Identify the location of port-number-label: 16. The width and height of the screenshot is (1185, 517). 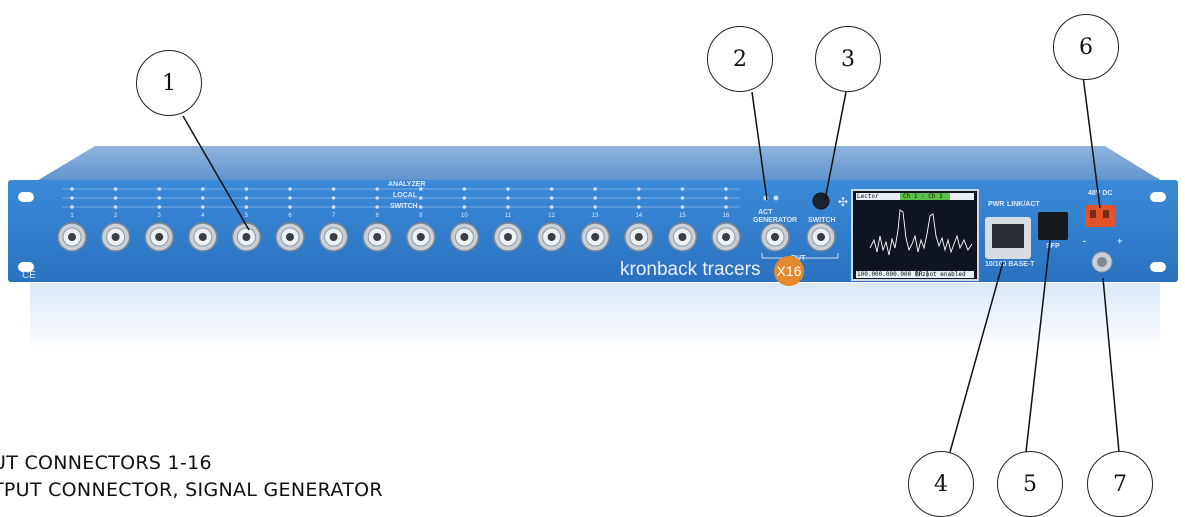
(726, 216).